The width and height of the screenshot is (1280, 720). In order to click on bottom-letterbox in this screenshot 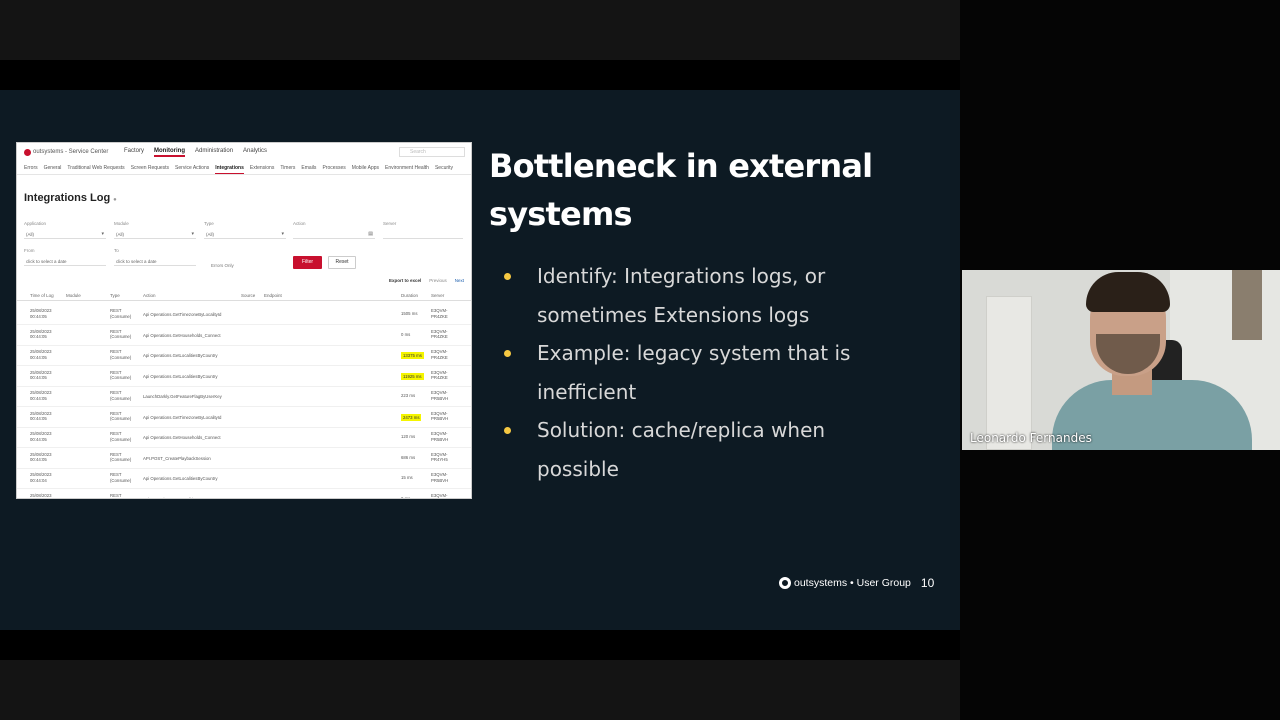, I will do `click(480, 690)`.